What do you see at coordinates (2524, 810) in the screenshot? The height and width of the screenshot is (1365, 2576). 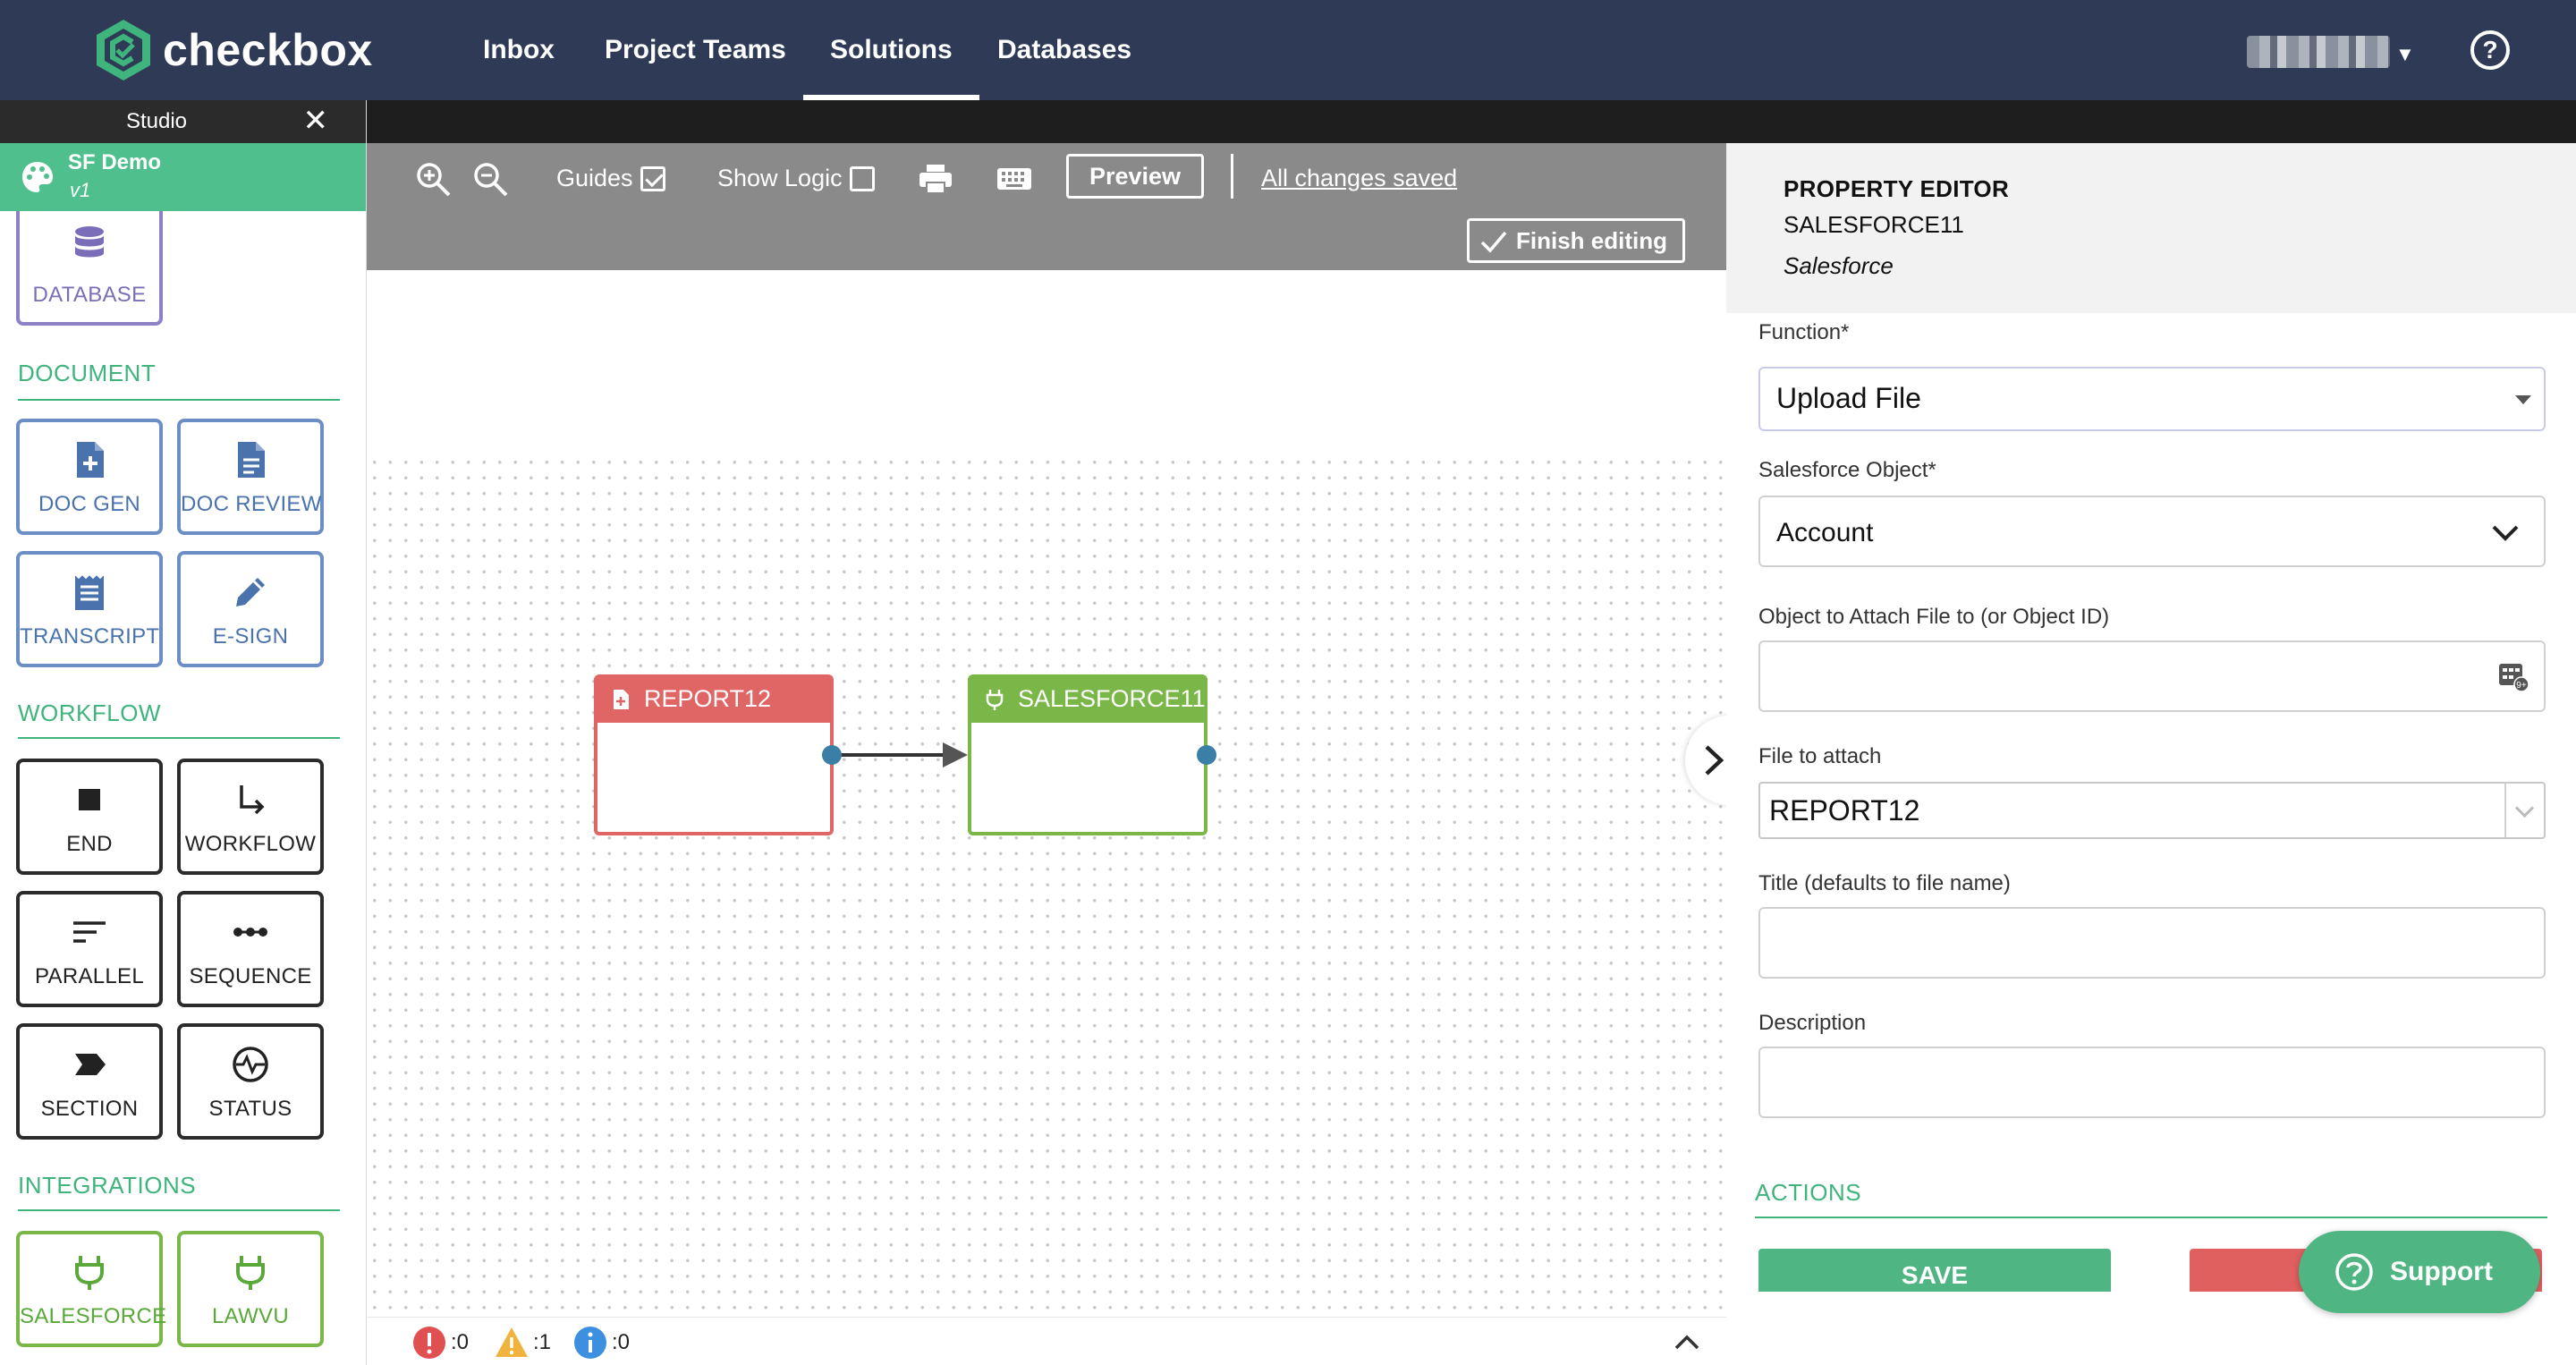 I see `chevron-down-icon` at bounding box center [2524, 810].